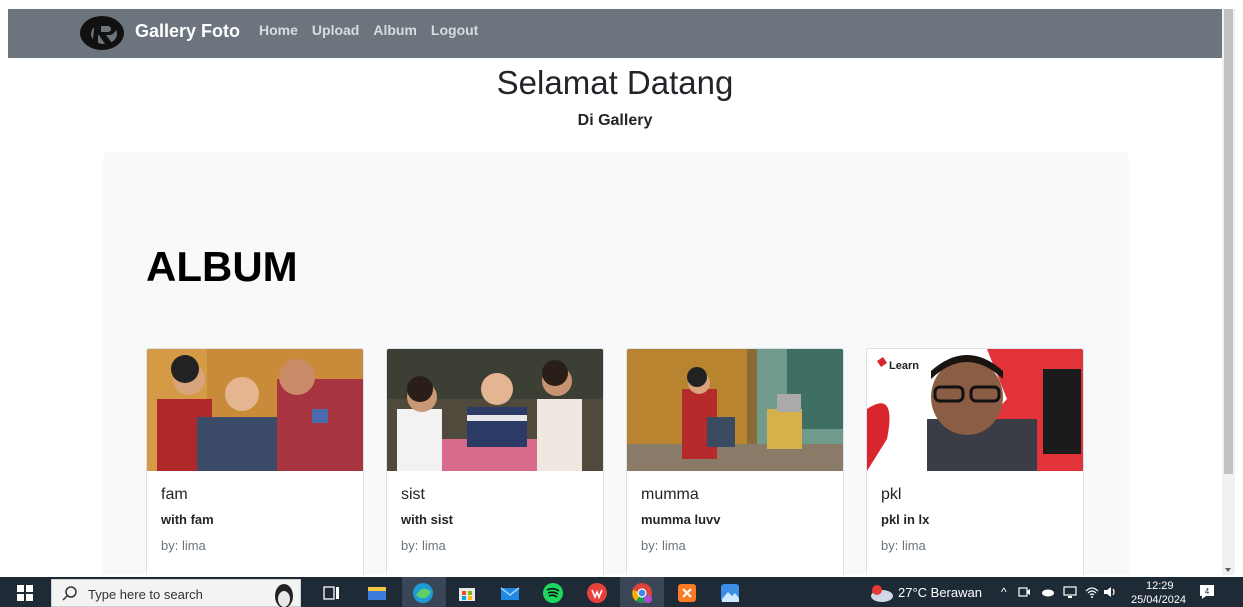 This screenshot has height=607, width=1243. Describe the element at coordinates (454, 30) in the screenshot. I see `nav-logout: Logout` at that location.